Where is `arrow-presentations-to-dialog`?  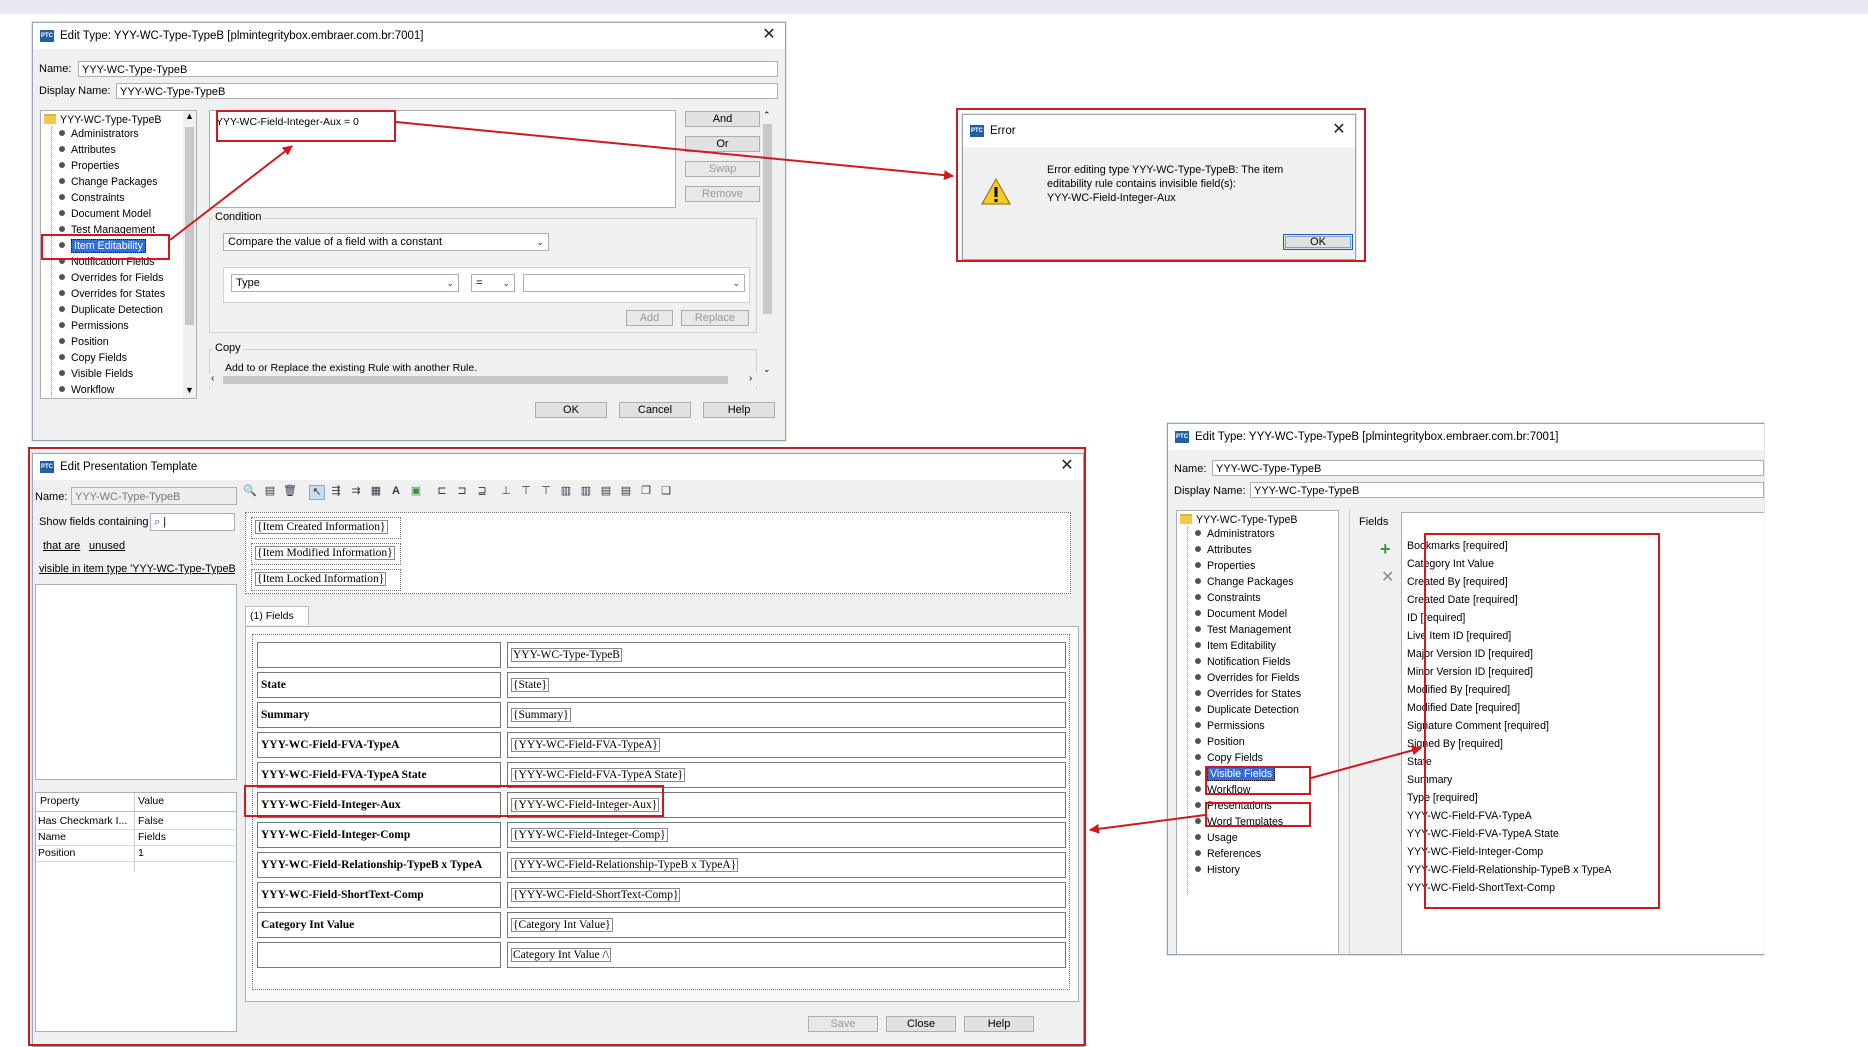
arrow-presentations-to-dialog is located at coordinates (1147, 824).